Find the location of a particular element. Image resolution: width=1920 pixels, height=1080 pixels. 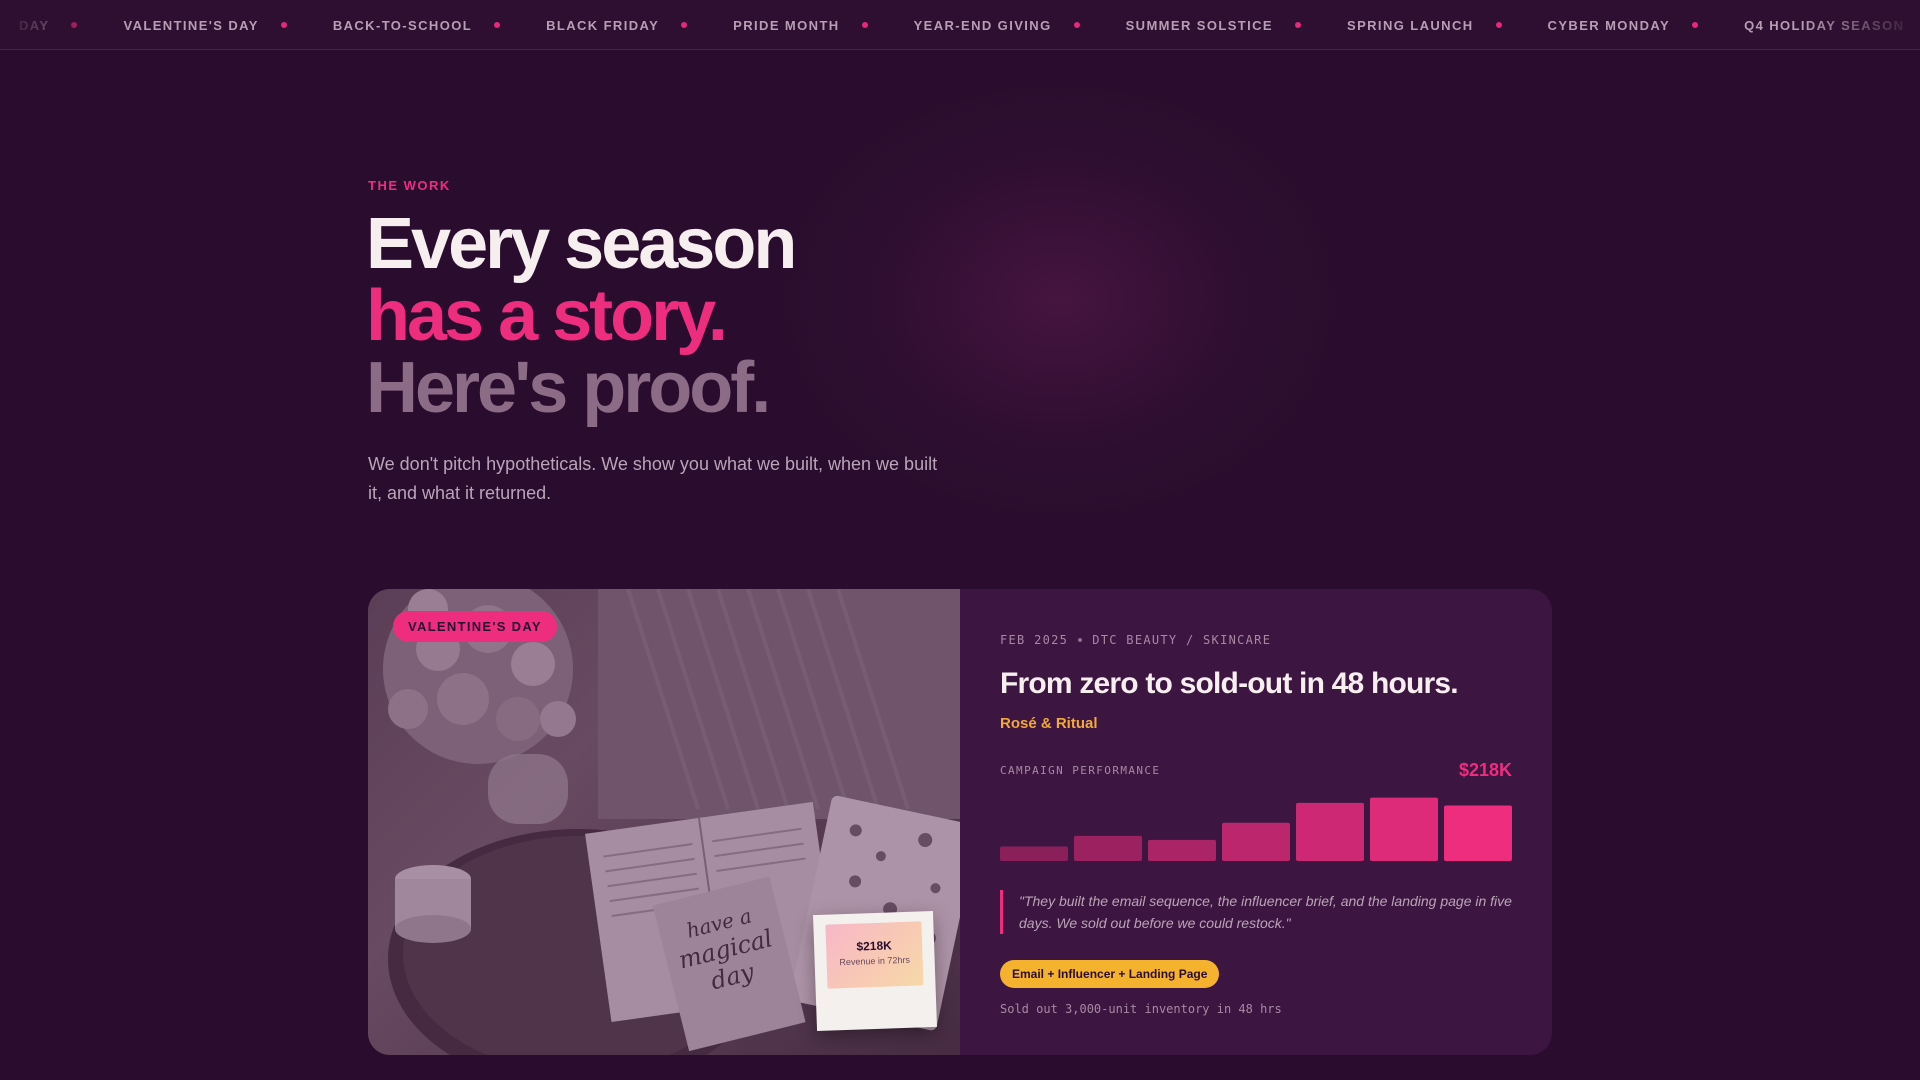

marquee-item: VALENTINE'S DAY is located at coordinates (227, 25).